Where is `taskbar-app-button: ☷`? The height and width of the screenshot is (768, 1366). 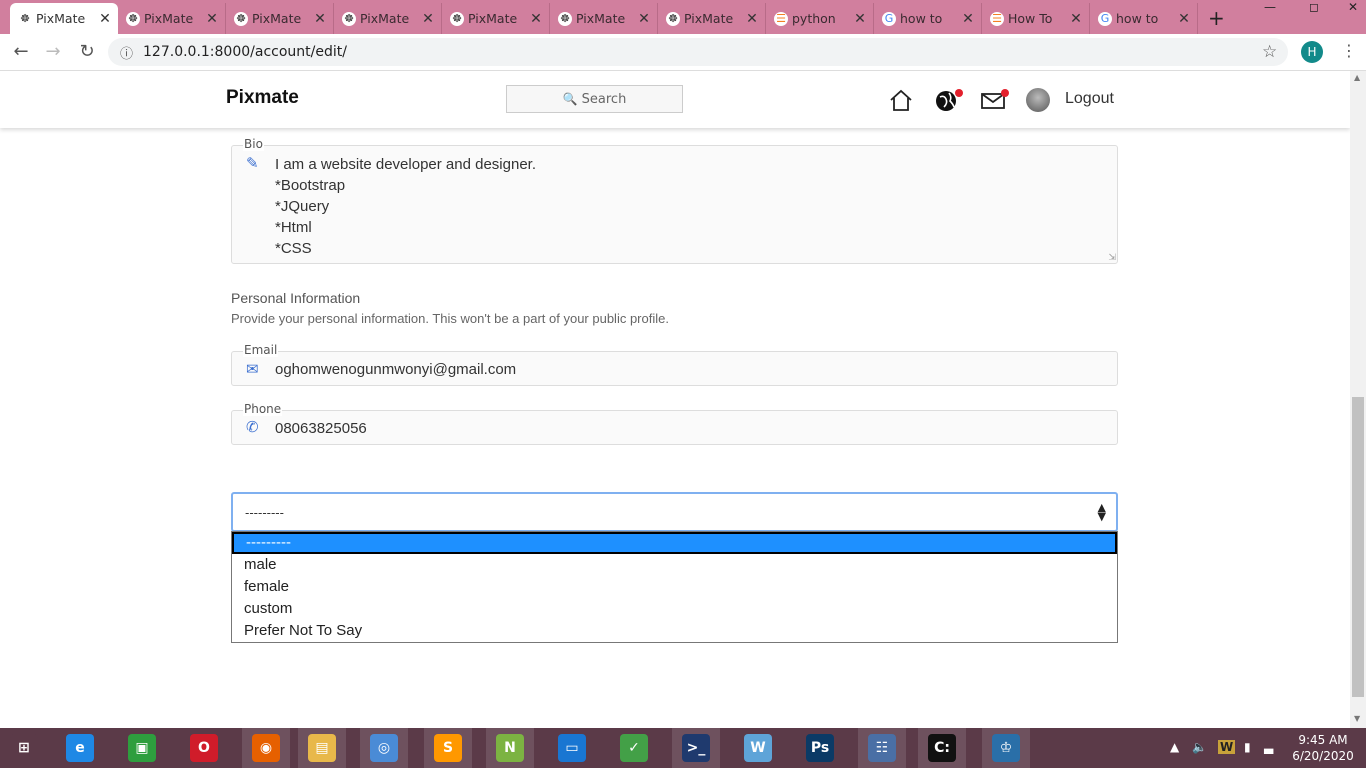
taskbar-app-button: ☷ is located at coordinates (882, 748).